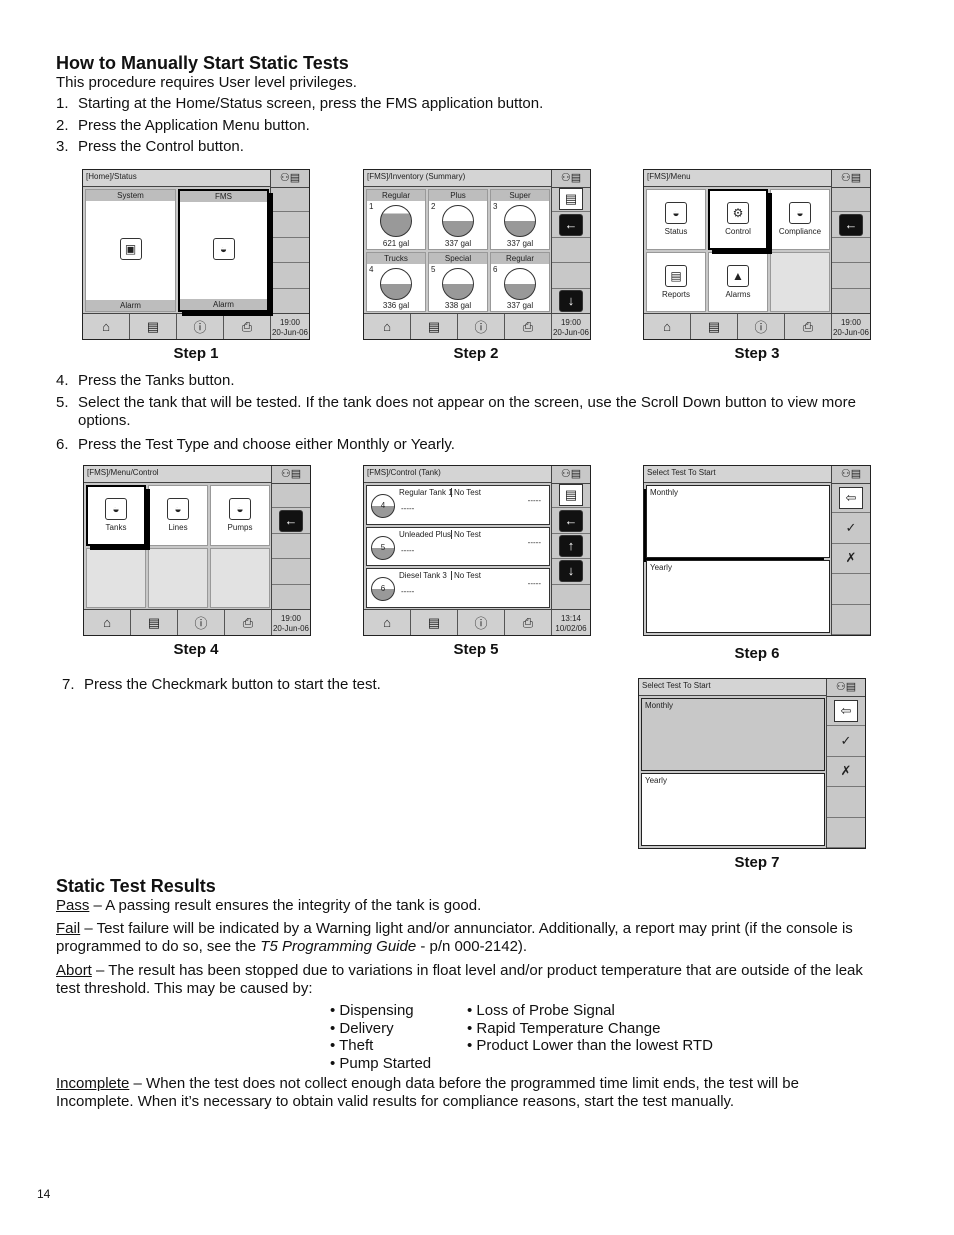 The image size is (954, 1235). Describe the element at coordinates (290, 326) in the screenshot. I see `clock: 19:00 20-Jun-06` at that location.